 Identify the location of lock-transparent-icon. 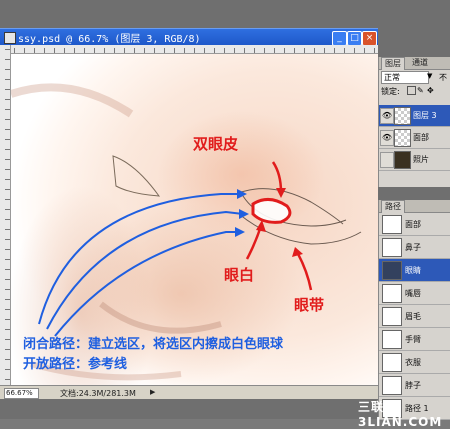
(411, 90).